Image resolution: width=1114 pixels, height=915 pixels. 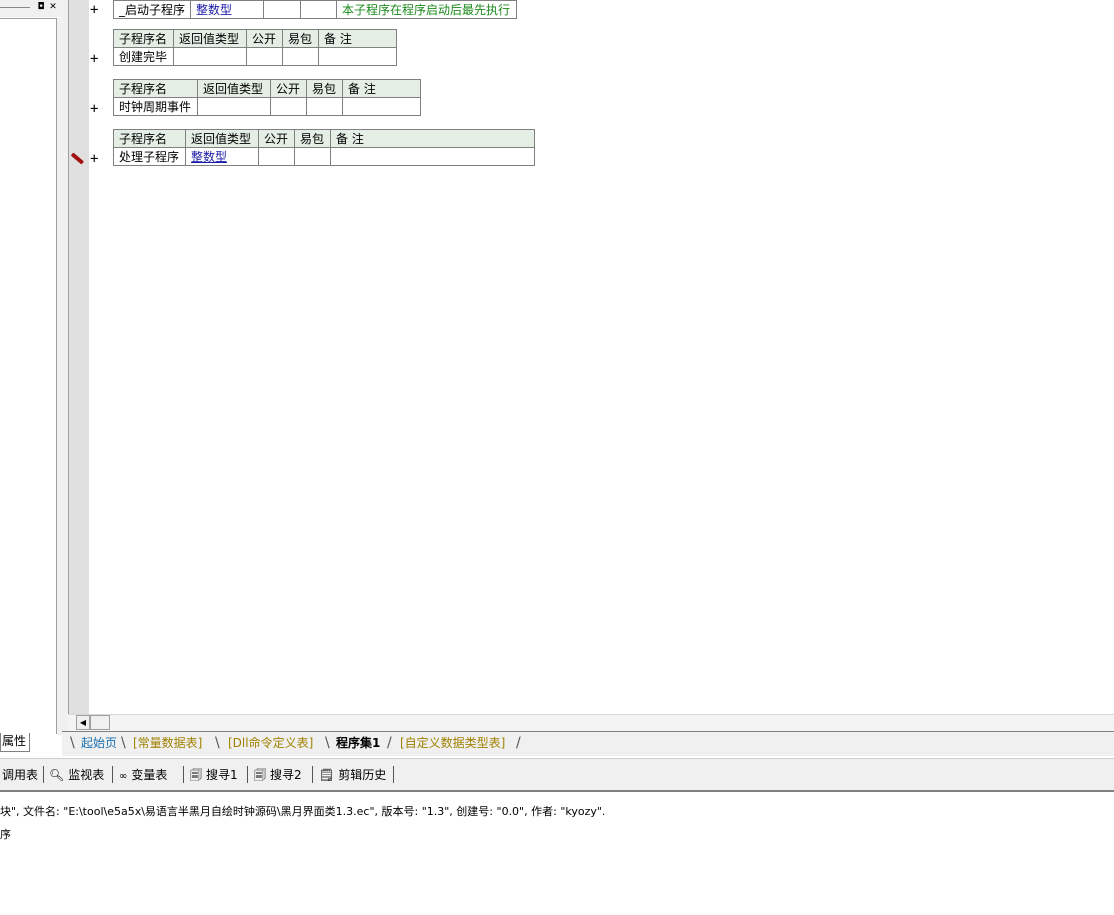 I want to click on table-row: 处理子程序 整数型, so click(x=324, y=156).